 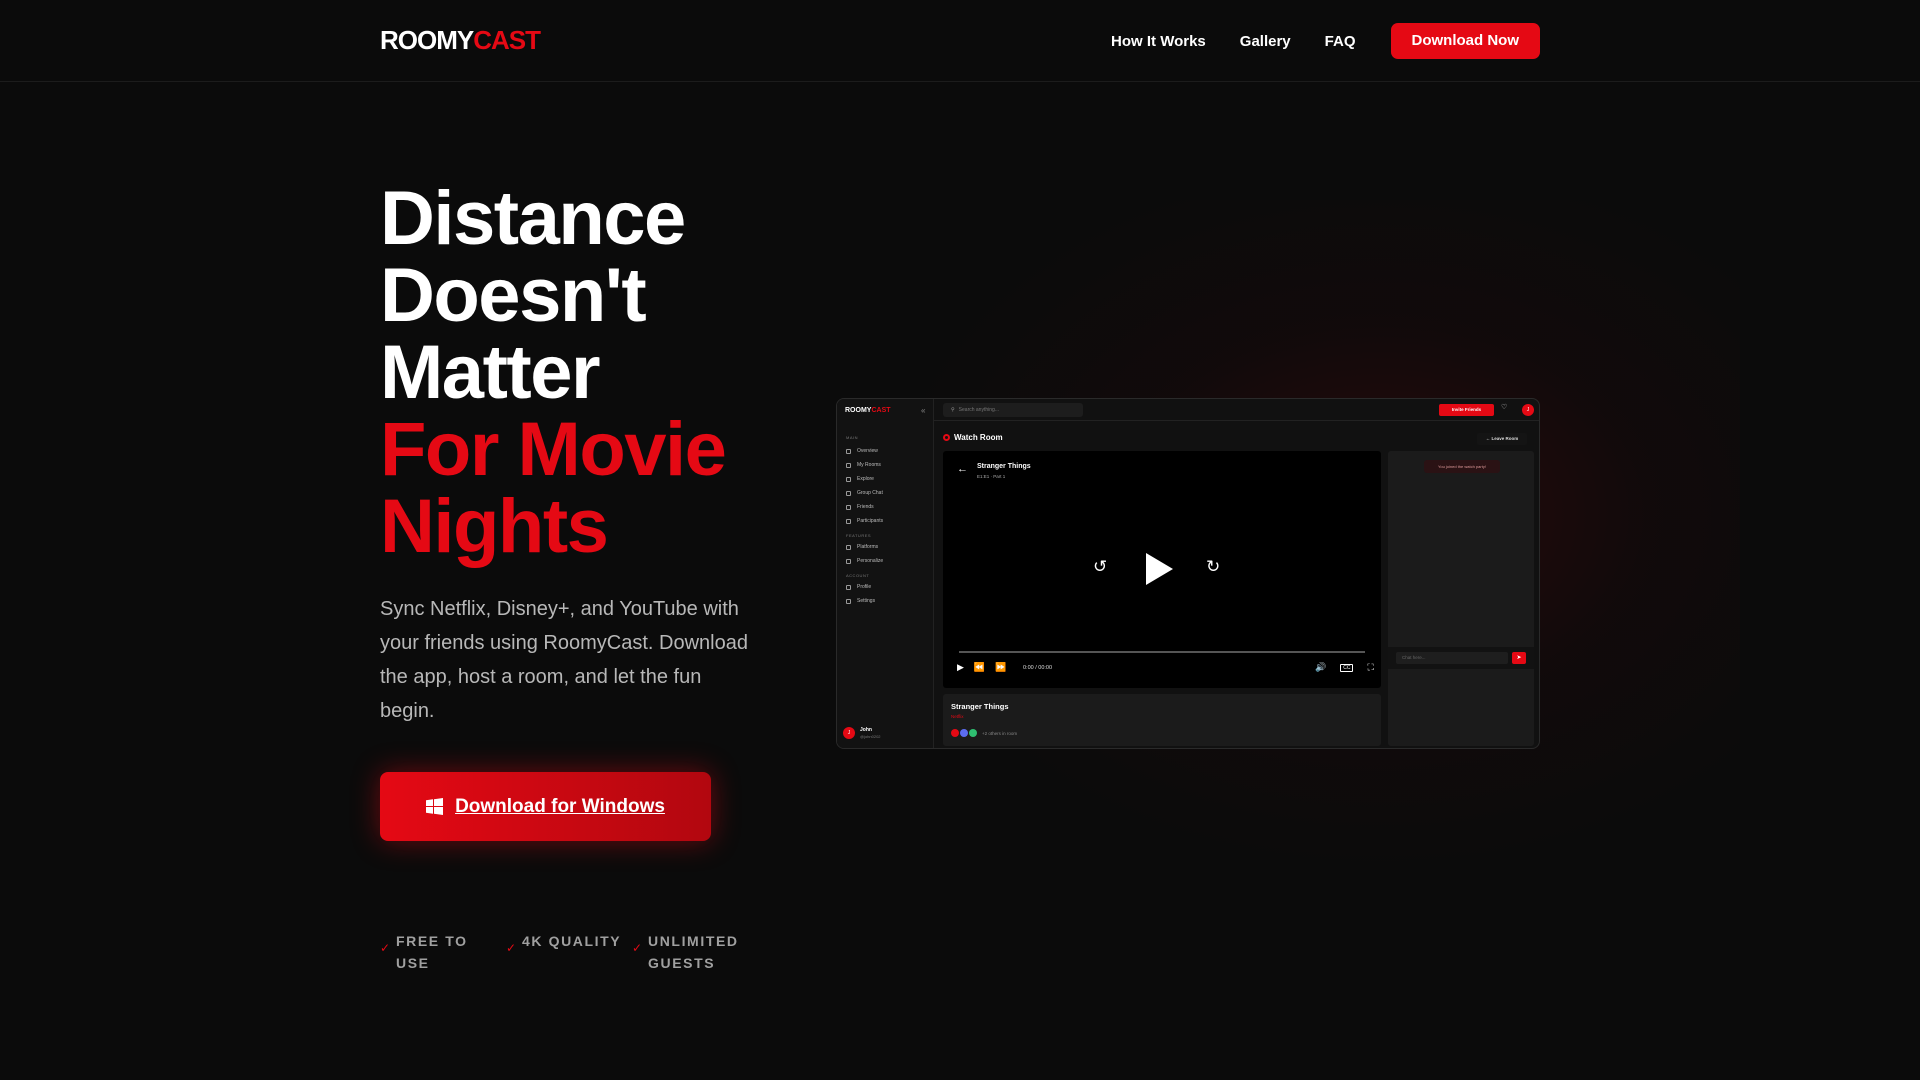 What do you see at coordinates (865, 507) in the screenshot?
I see `preview-sidebar-label: Friends` at bounding box center [865, 507].